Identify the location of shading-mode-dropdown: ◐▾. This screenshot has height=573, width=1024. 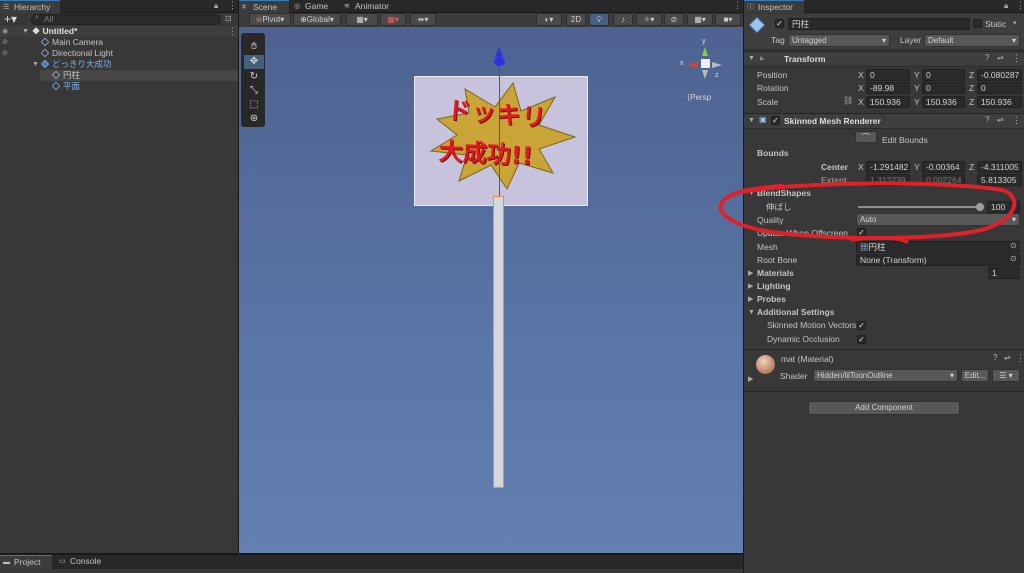
(549, 19).